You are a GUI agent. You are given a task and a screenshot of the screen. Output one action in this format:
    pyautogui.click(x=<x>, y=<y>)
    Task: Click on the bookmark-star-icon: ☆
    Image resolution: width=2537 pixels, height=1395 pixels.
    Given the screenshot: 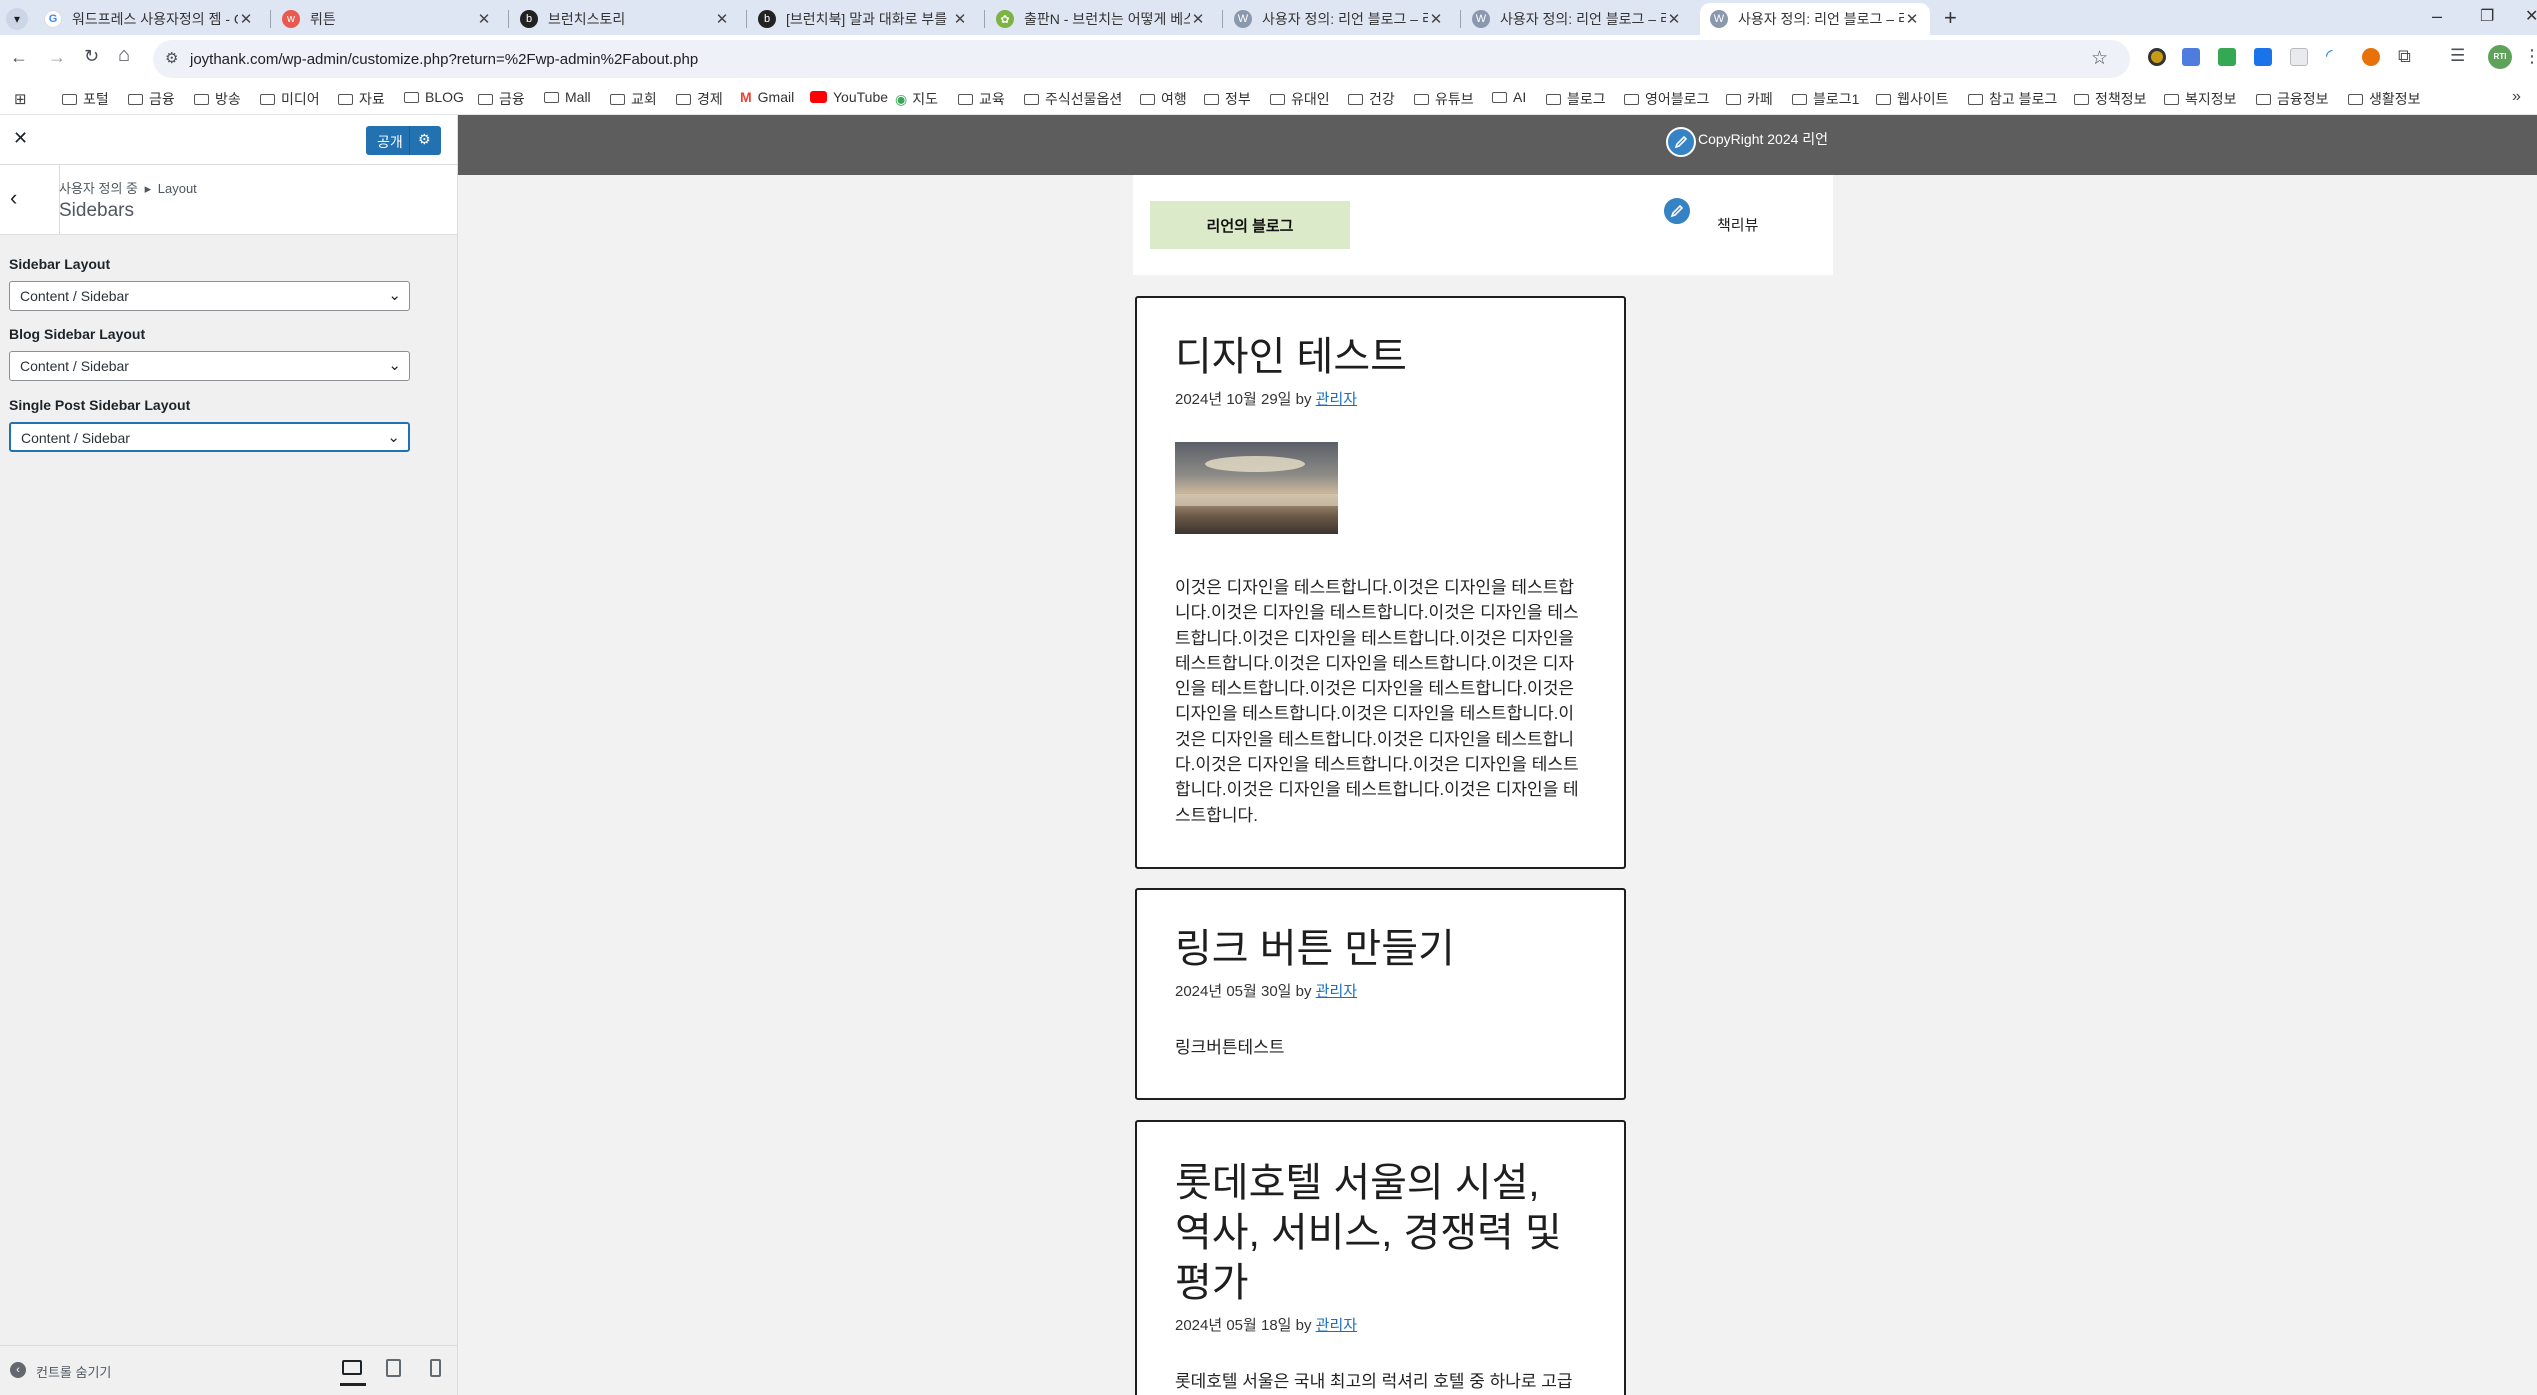 What is the action you would take?
    pyautogui.click(x=2099, y=58)
    